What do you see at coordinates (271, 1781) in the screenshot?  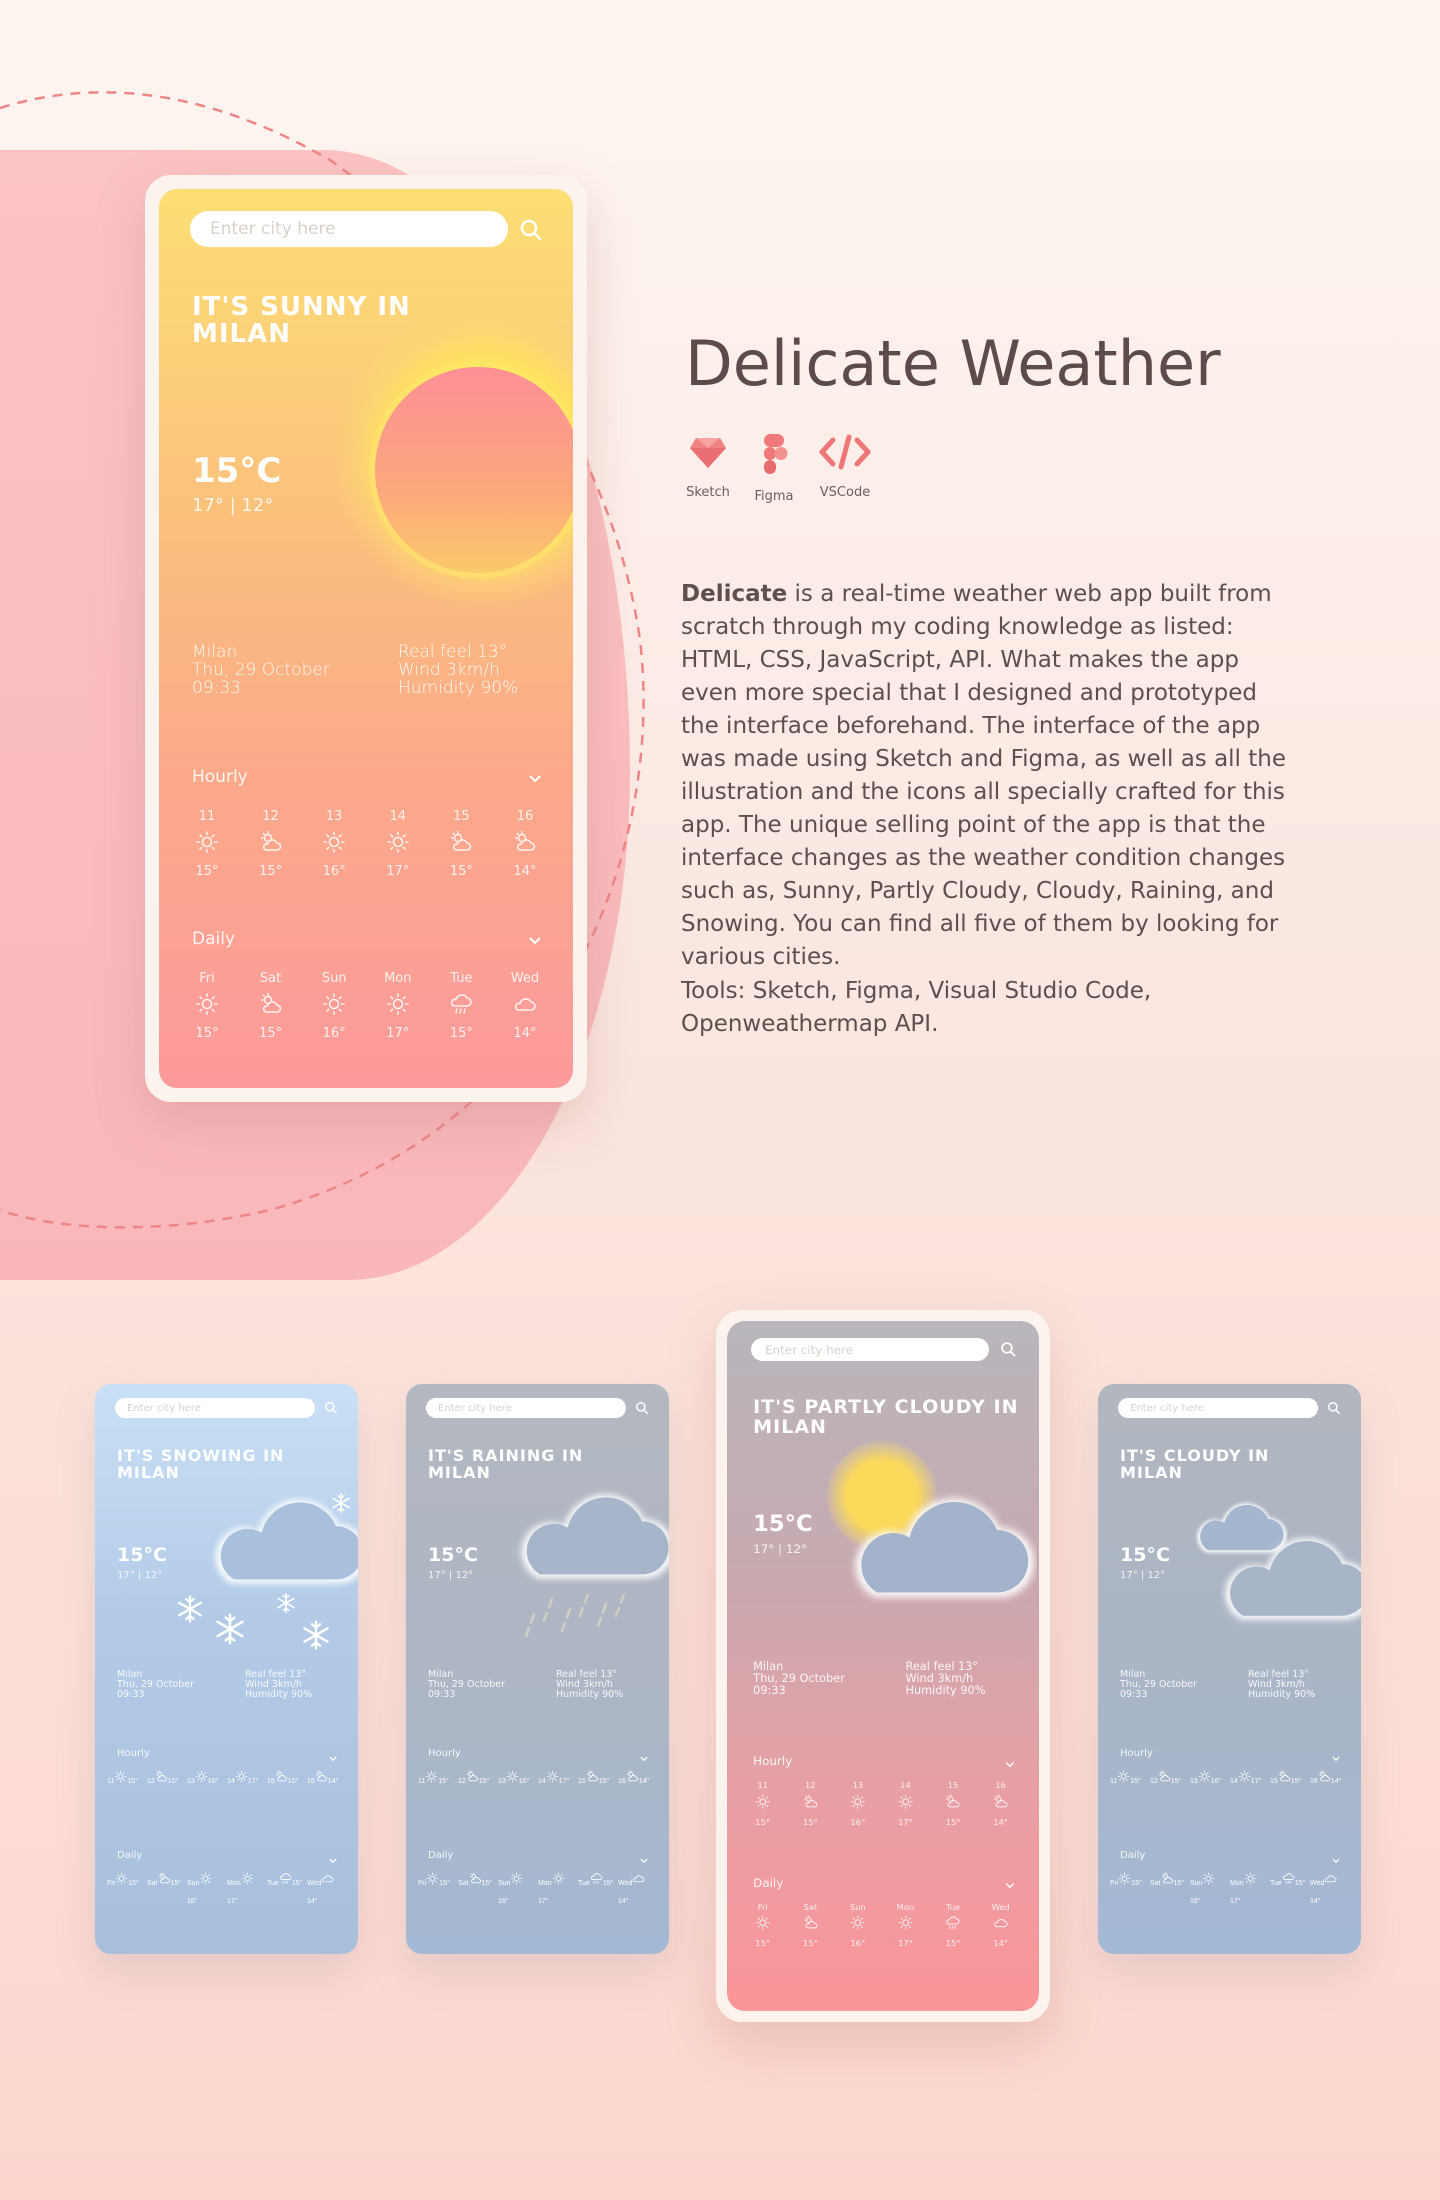 I see `forecast-label: 15` at bounding box center [271, 1781].